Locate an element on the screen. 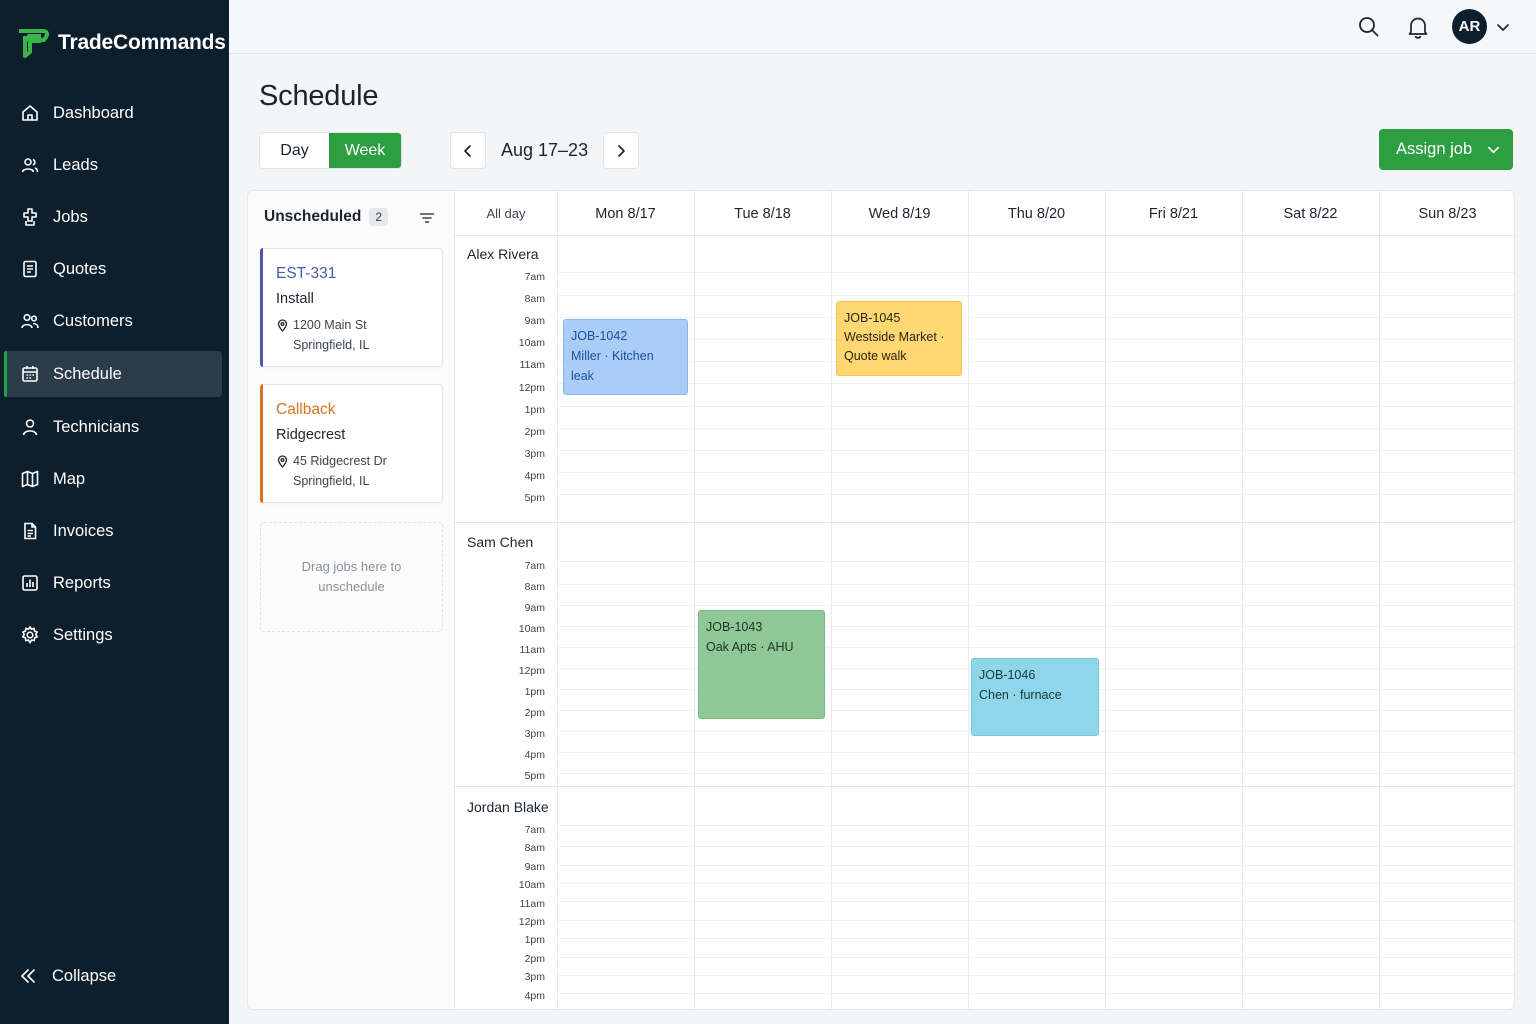 The width and height of the screenshot is (1536, 1024). brand: TradeCommands is located at coordinates (121, 43).